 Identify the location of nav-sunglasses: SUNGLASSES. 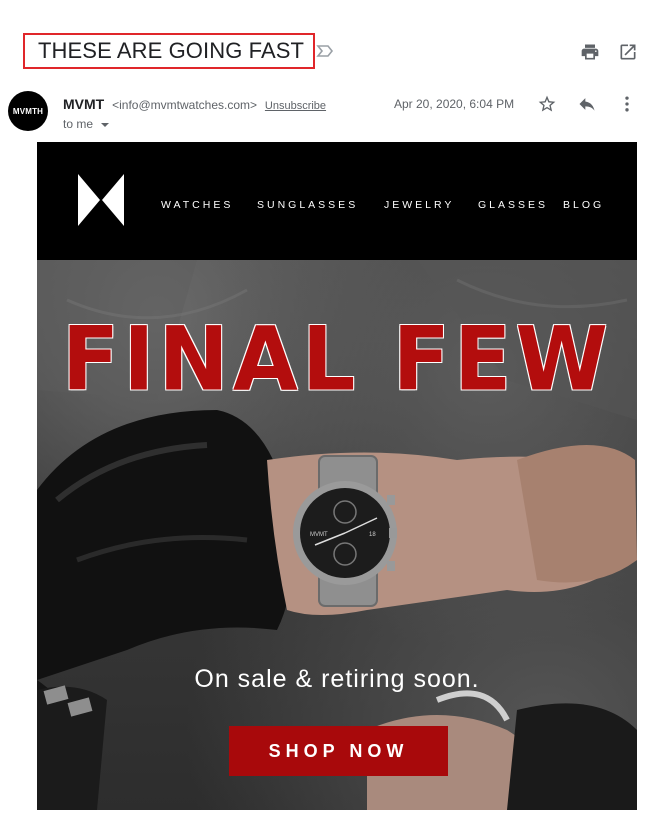
(307, 205).